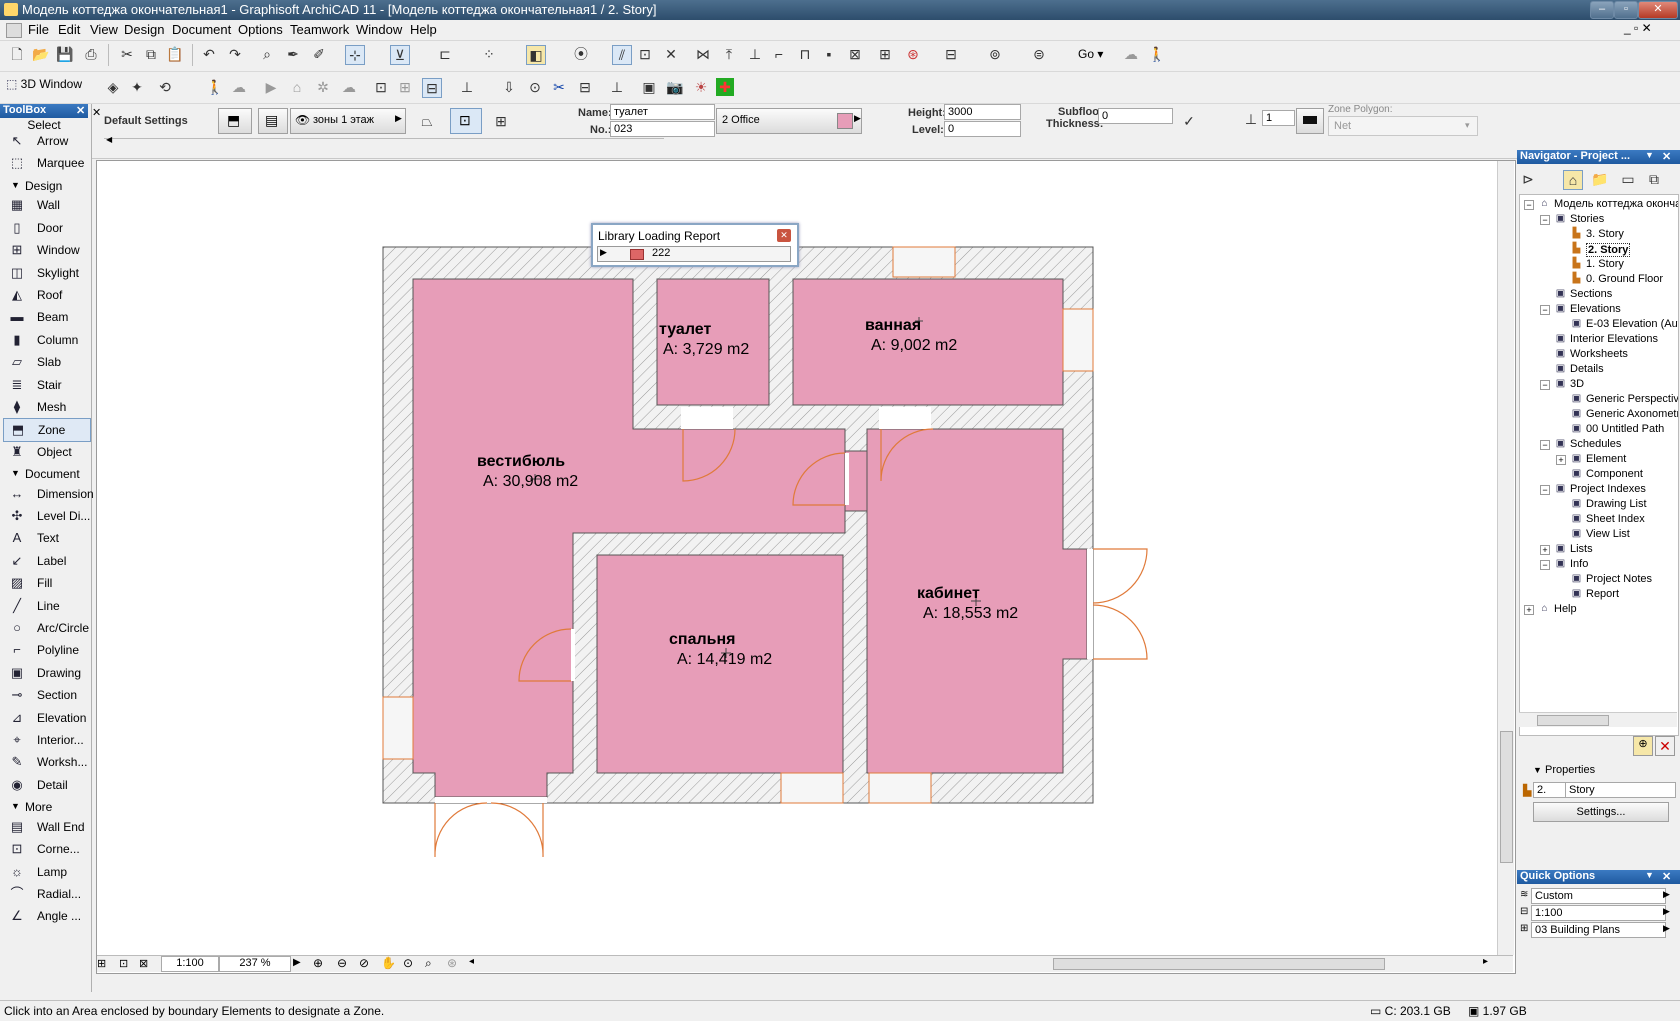 This screenshot has width=1680, height=1021. I want to click on marker-icon: ⊛, so click(913, 54).